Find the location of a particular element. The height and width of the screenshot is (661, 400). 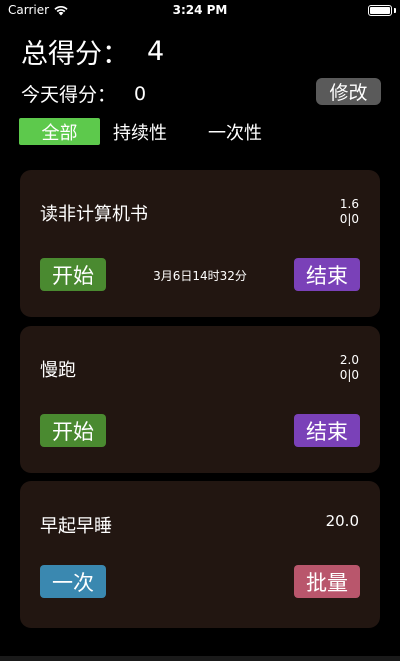

filter-tabs: 全部 持续性 一次性 is located at coordinates (149, 131).